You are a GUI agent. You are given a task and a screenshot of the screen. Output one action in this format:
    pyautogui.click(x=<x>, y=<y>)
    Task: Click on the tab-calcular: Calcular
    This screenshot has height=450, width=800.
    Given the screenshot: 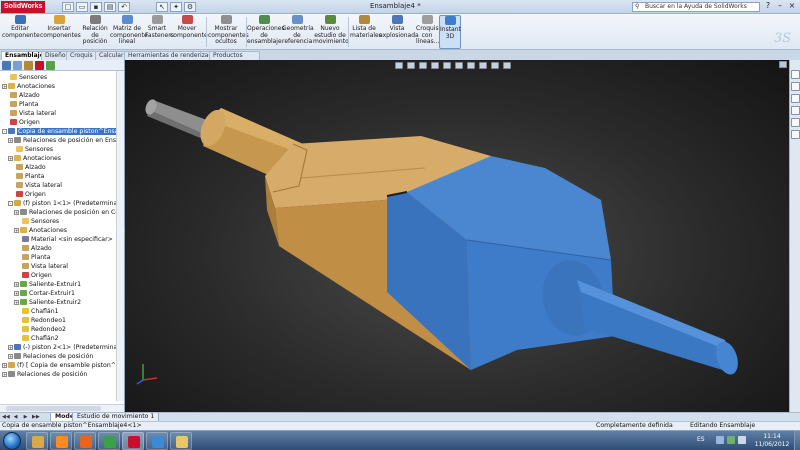 What is the action you would take?
    pyautogui.click(x=111, y=55)
    